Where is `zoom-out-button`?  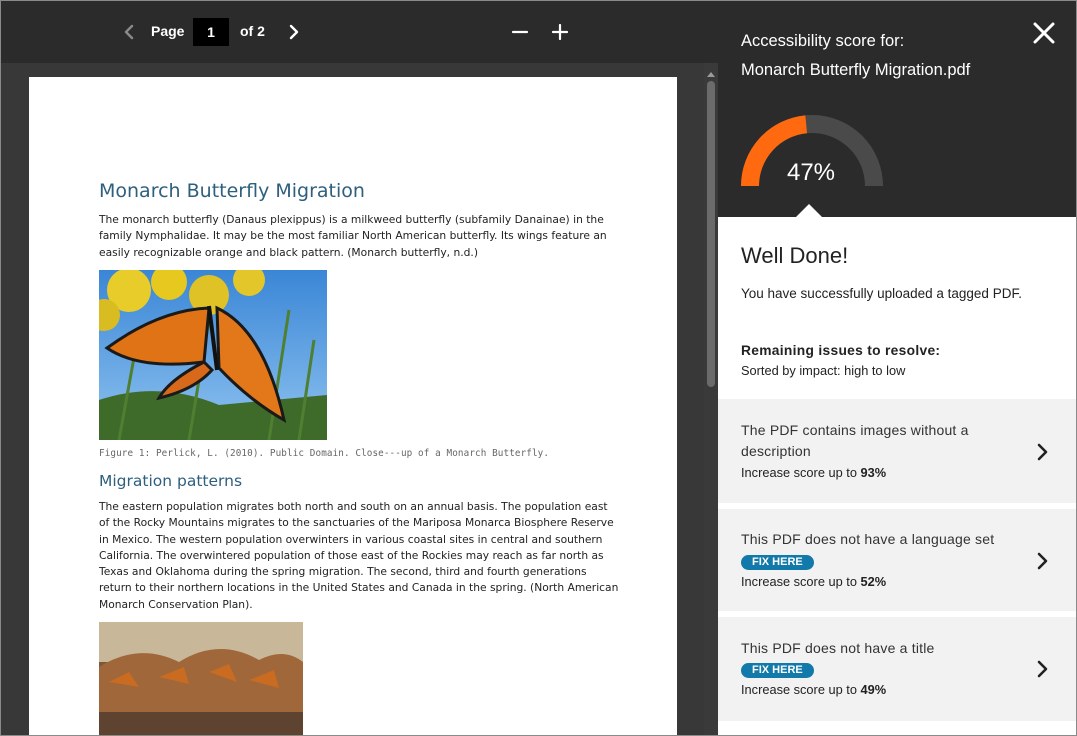 zoom-out-button is located at coordinates (520, 32).